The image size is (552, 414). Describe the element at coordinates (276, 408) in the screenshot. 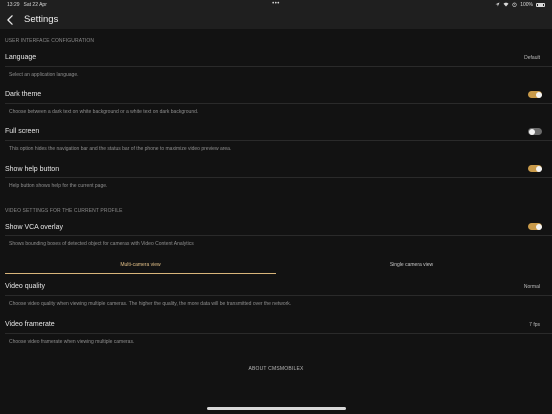

I see `home-indicator` at that location.